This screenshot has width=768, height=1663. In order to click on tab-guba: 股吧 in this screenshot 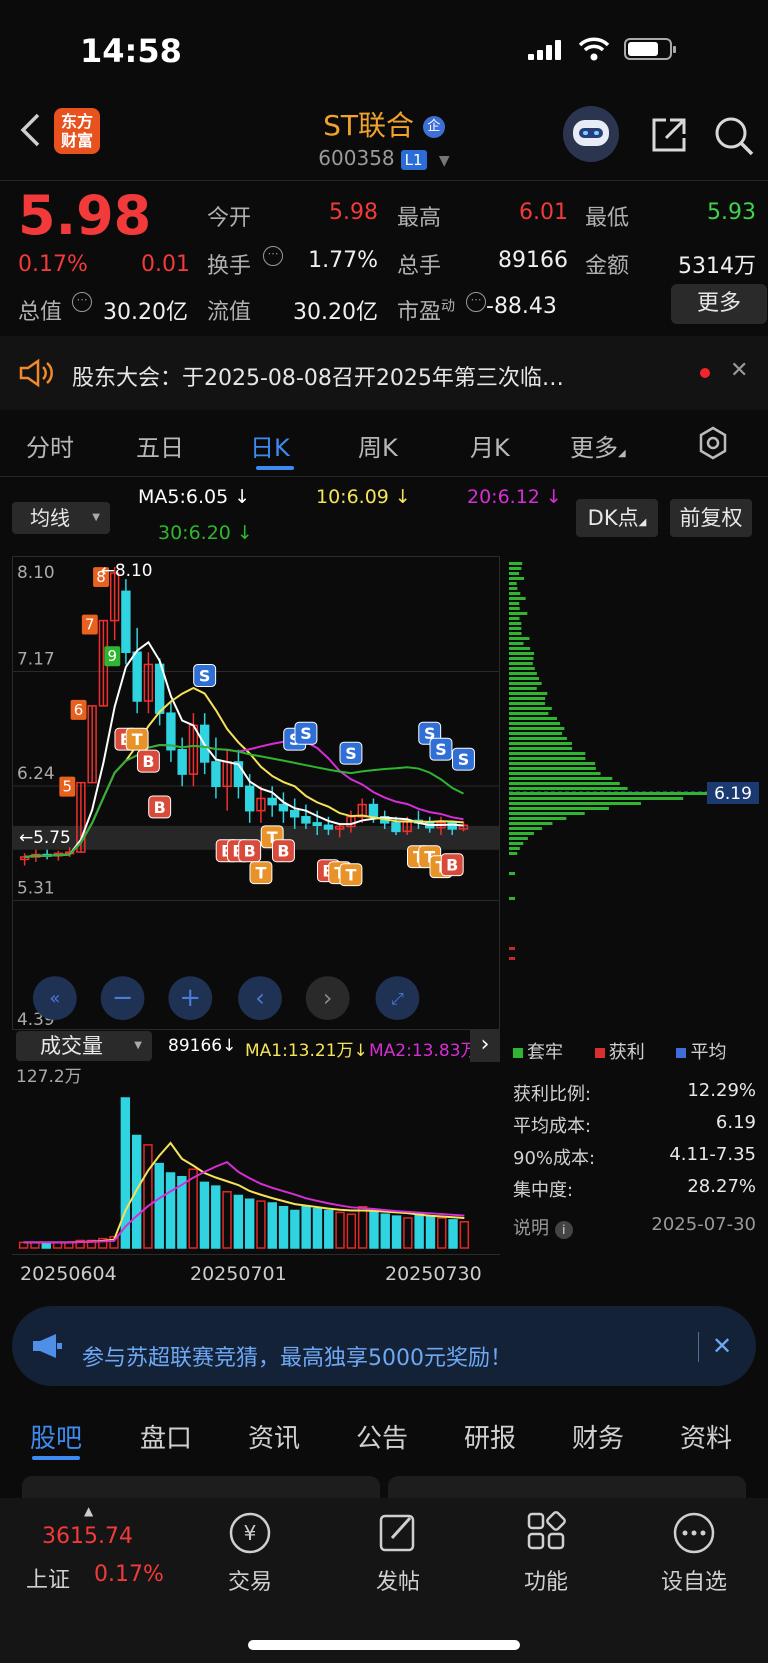, I will do `click(56, 1436)`.